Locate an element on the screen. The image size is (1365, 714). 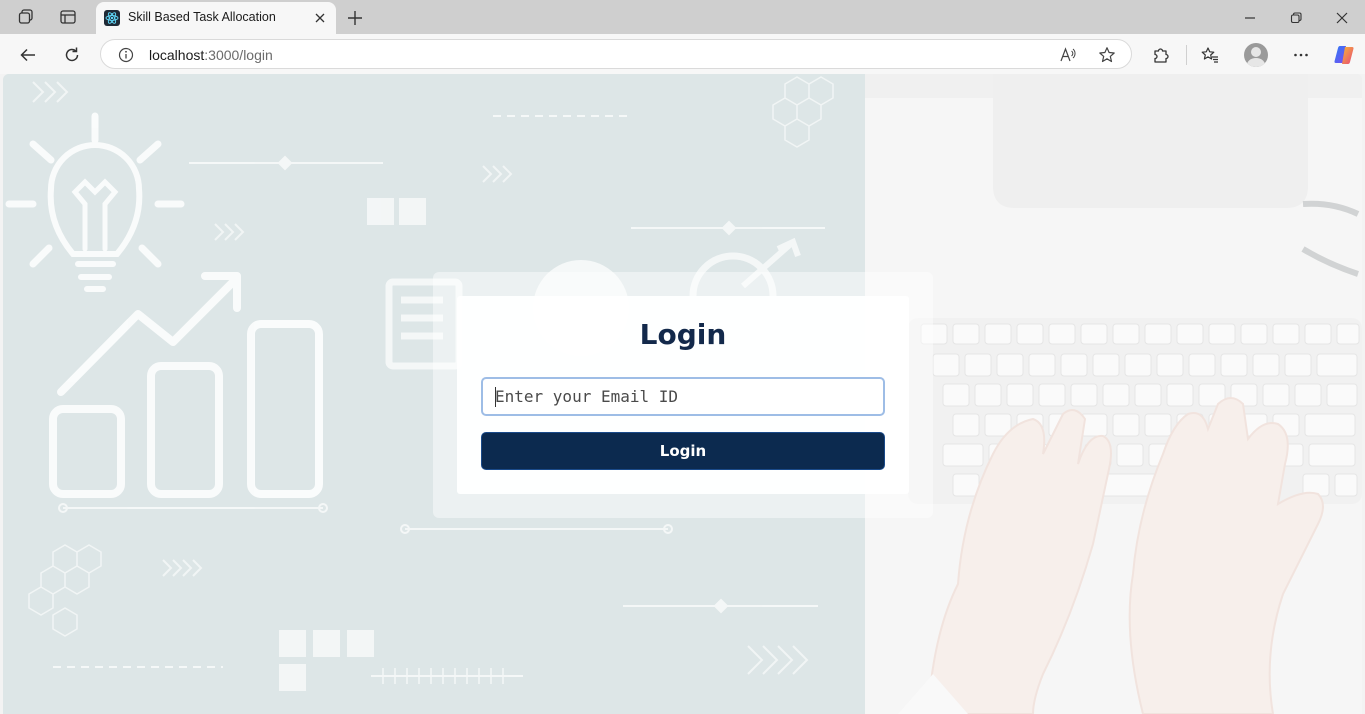
url-text: localhost:3000/login is located at coordinates (211, 55).